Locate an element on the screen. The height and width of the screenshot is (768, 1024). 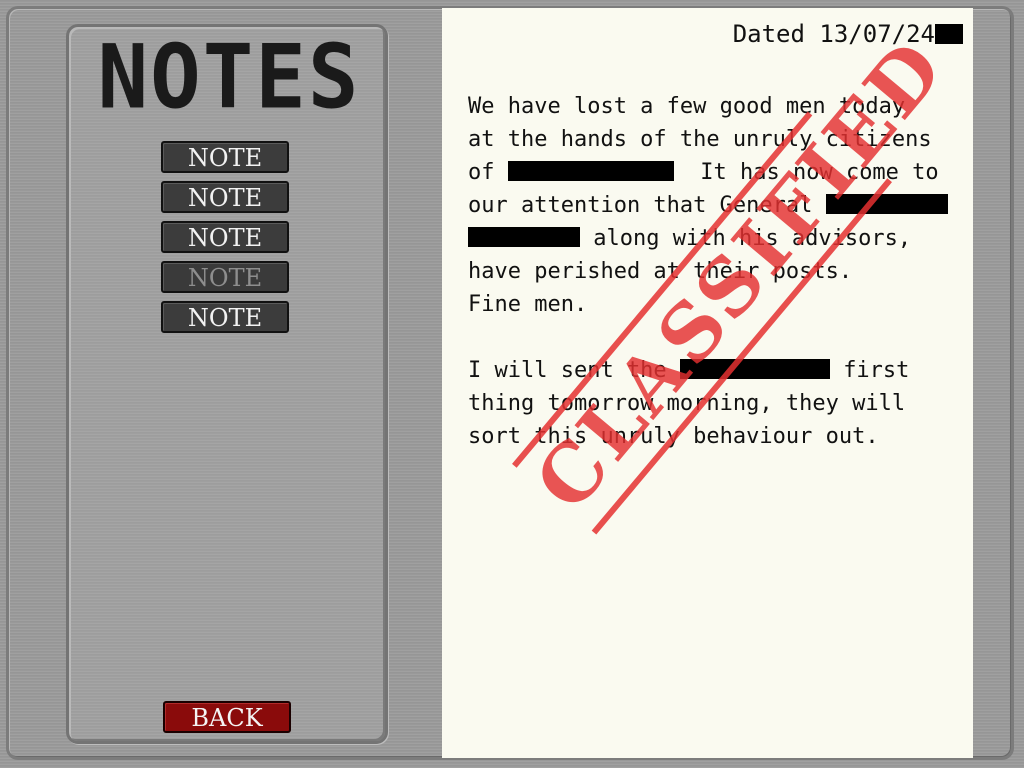
note-button-3: NOTE is located at coordinates (225, 237).